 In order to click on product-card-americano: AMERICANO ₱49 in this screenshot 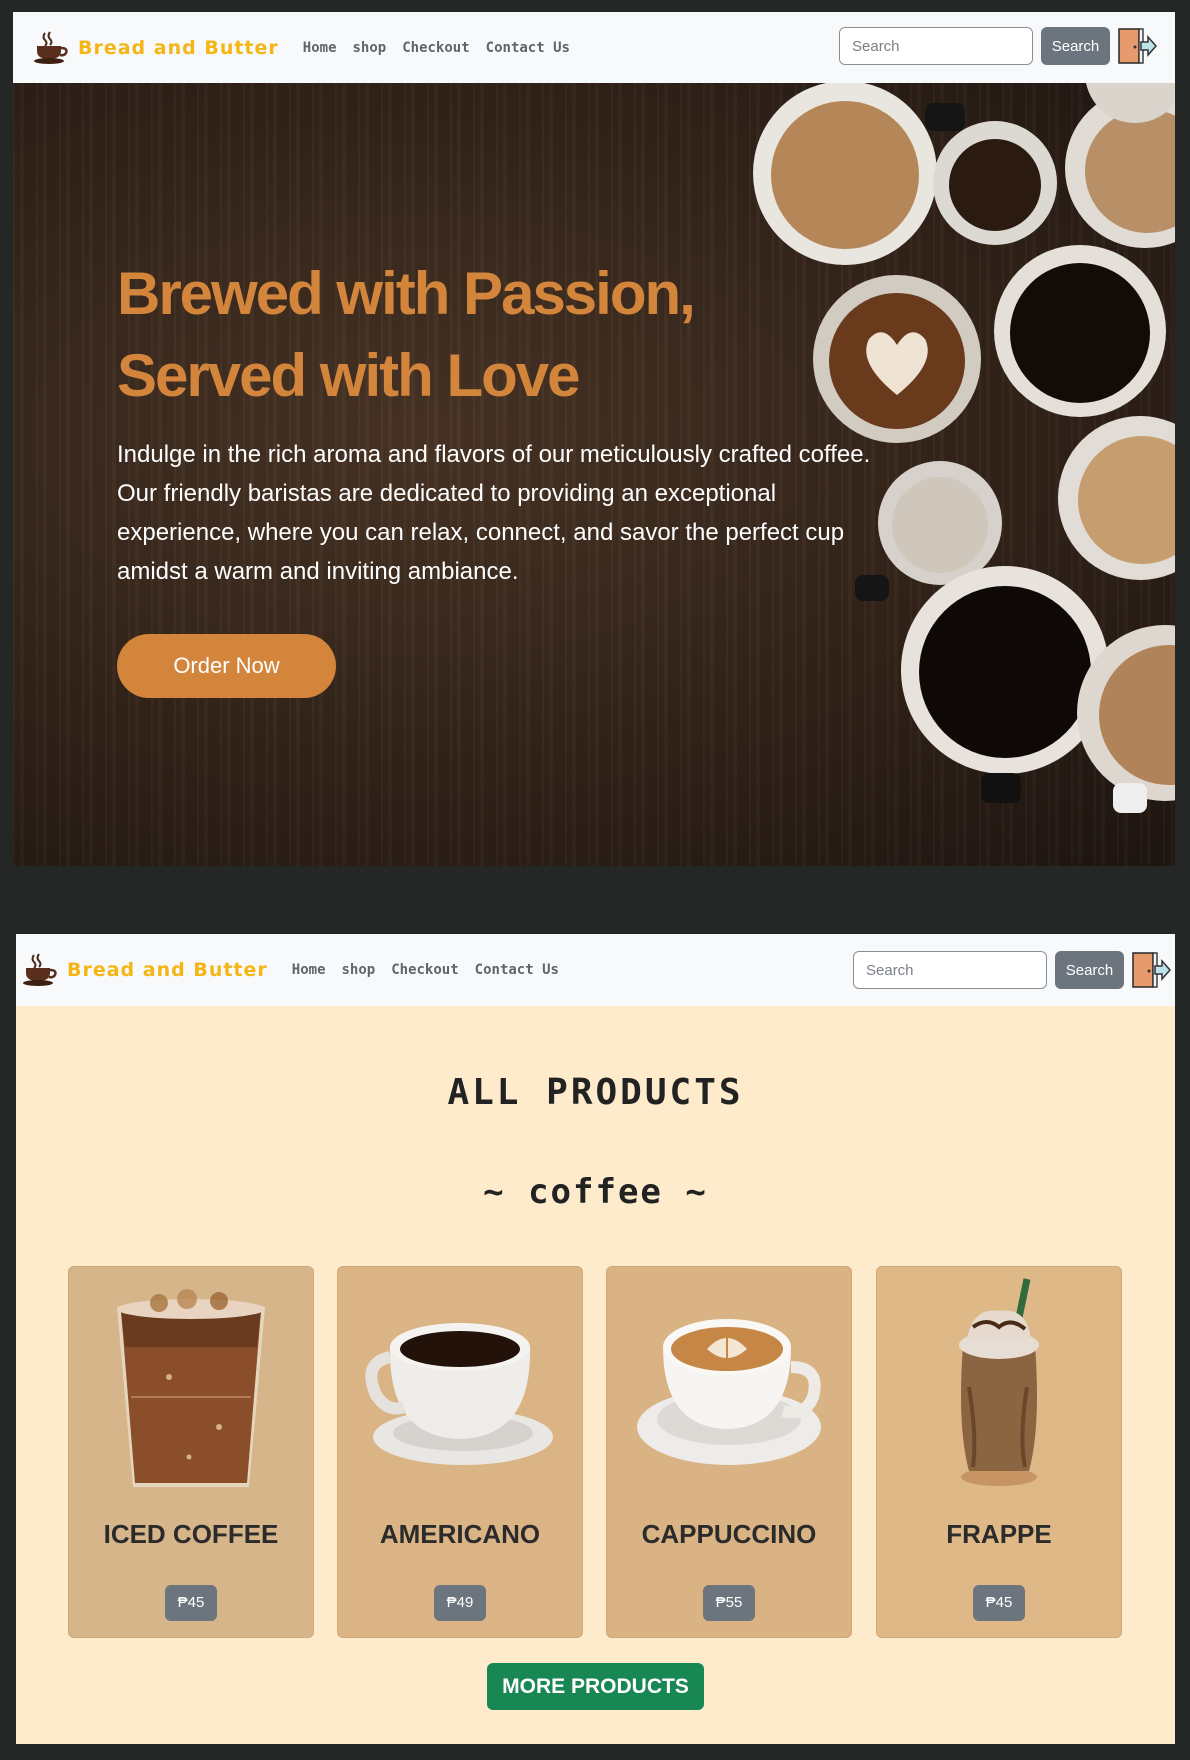, I will do `click(460, 1452)`.